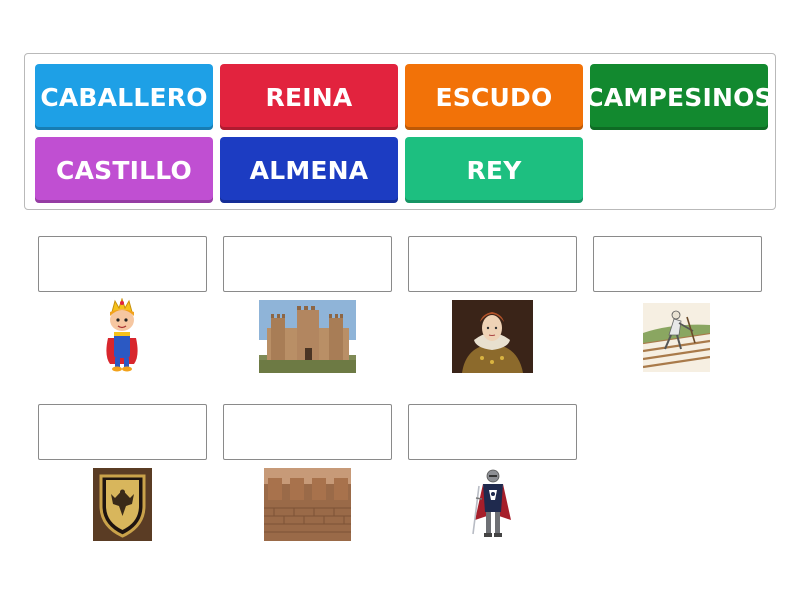 Image resolution: width=800 pixels, height=600 pixels. Describe the element at coordinates (122, 504) in the screenshot. I see `heraldic-shield-icon` at that location.